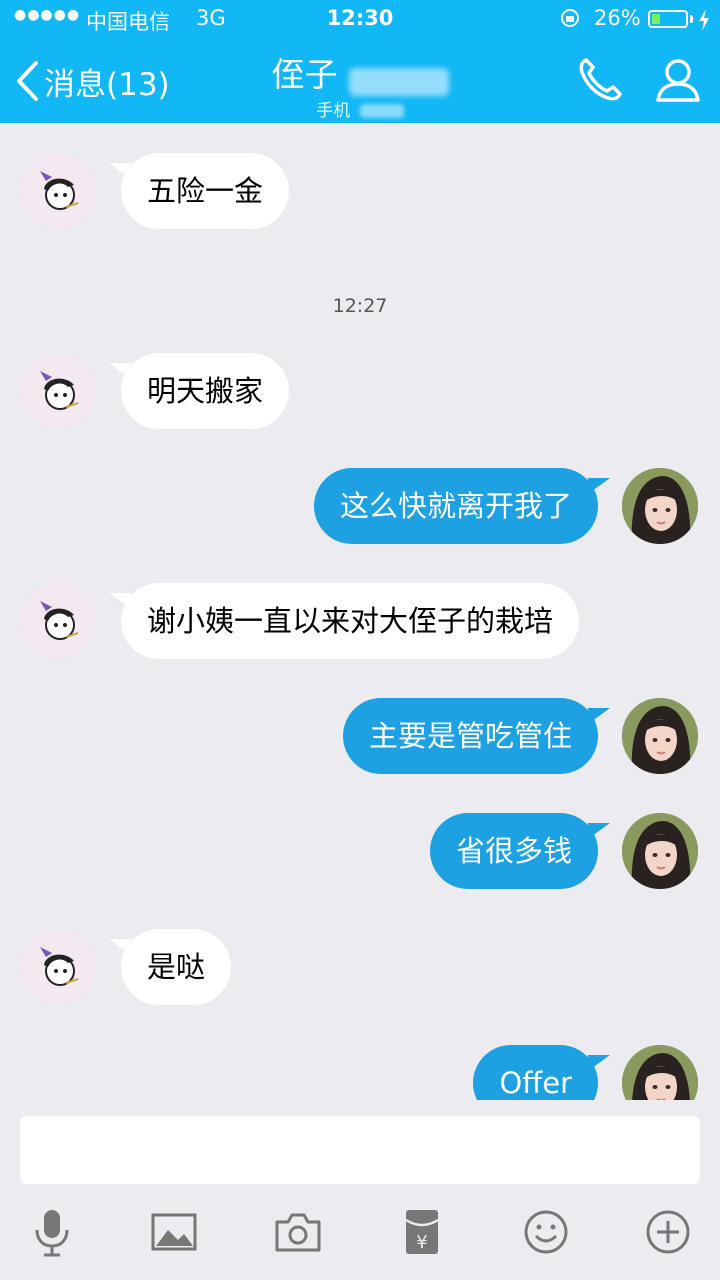  I want to click on profile-button, so click(678, 80).